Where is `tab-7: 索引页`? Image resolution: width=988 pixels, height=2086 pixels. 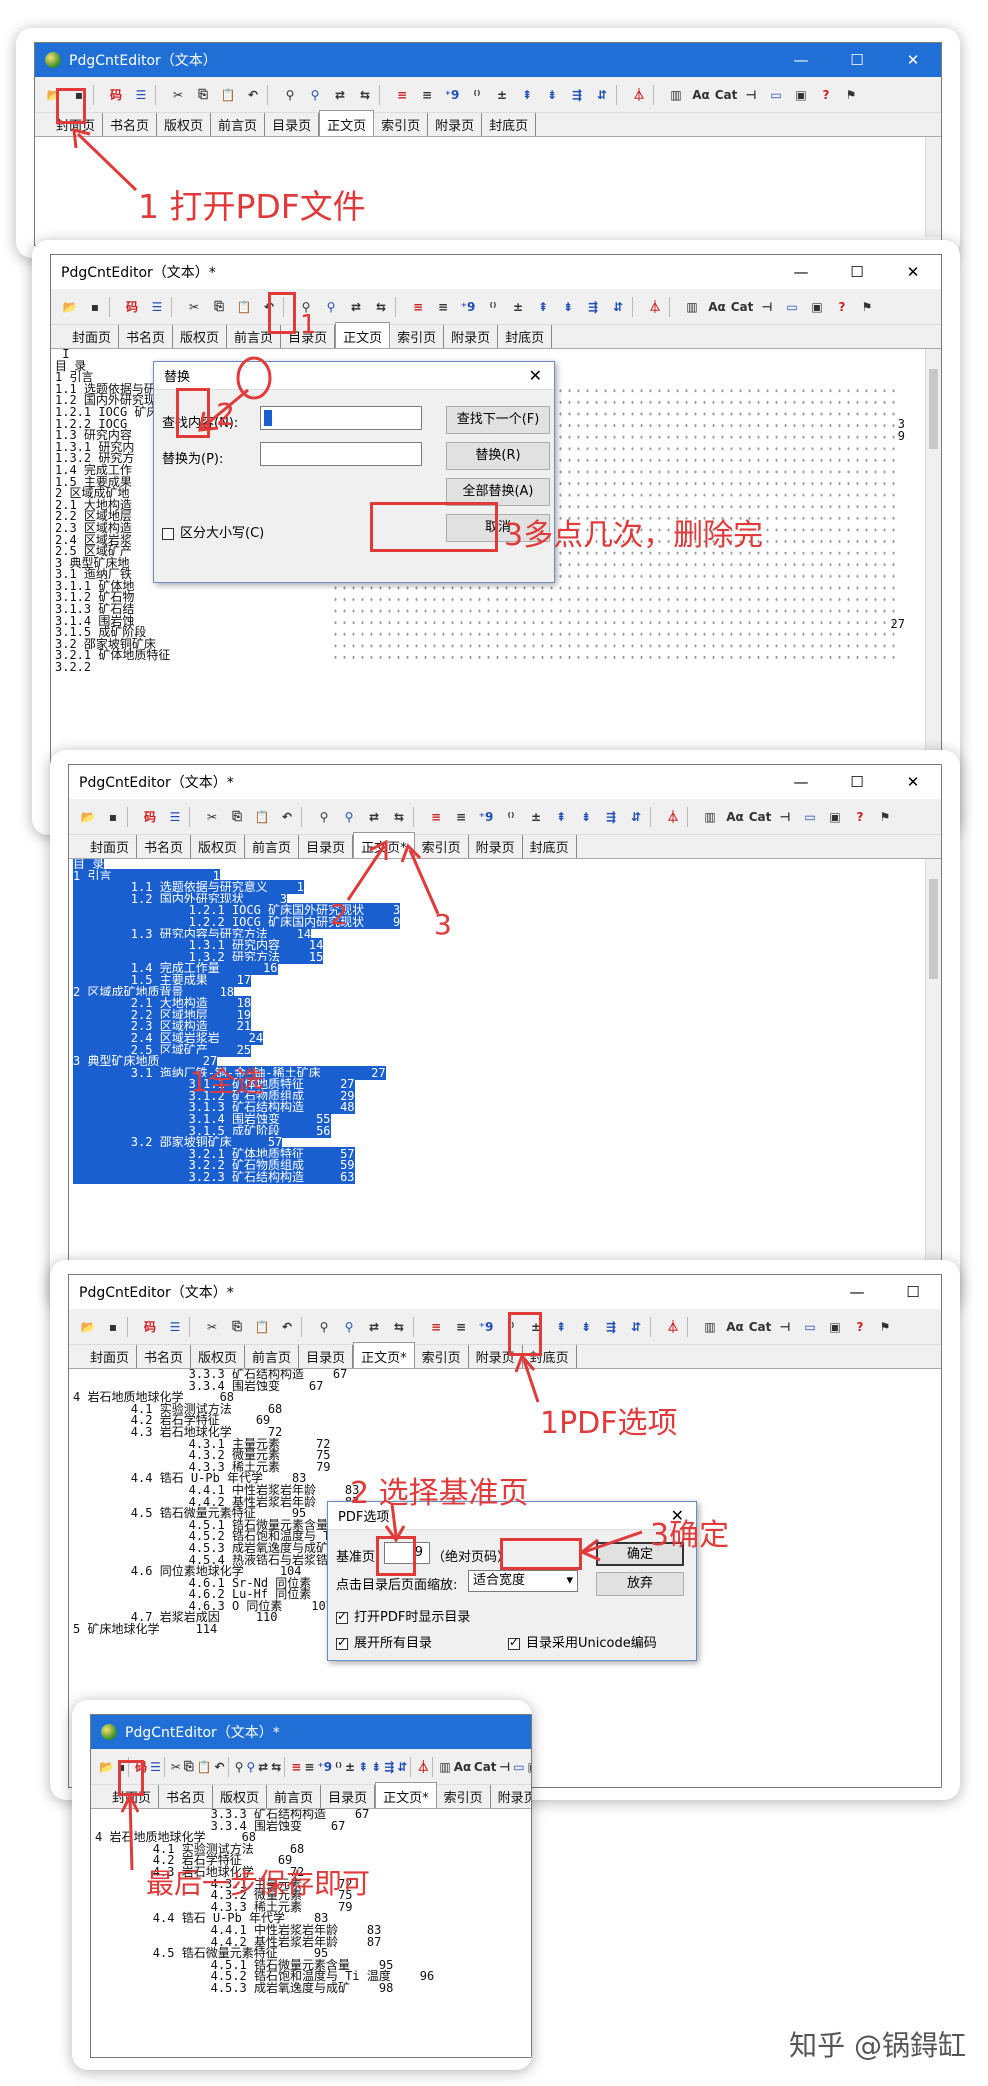 tab-7: 索引页 is located at coordinates (401, 124).